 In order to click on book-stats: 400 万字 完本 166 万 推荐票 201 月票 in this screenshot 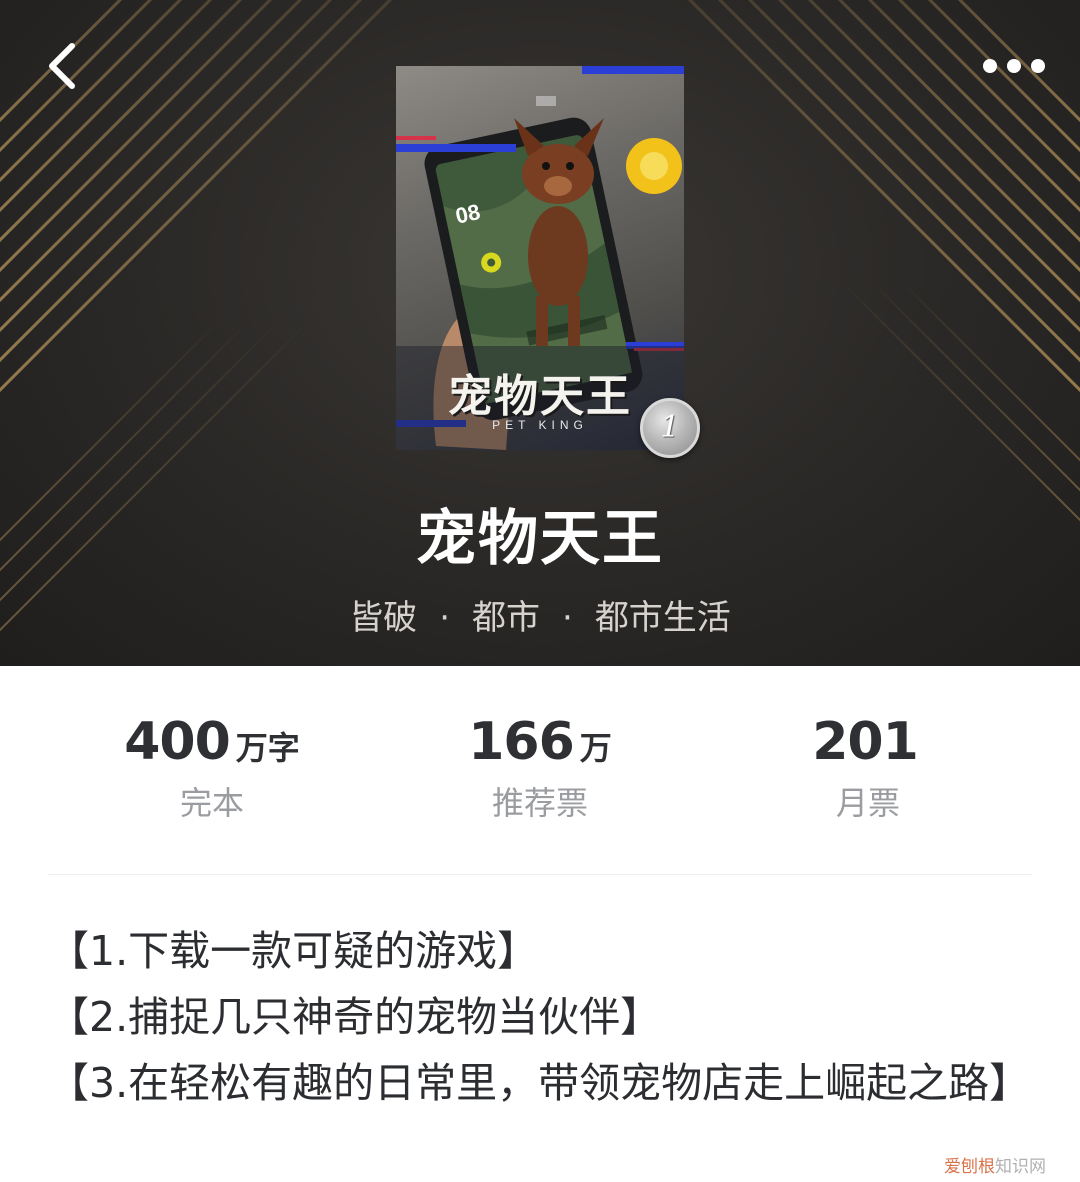, I will do `click(540, 777)`.